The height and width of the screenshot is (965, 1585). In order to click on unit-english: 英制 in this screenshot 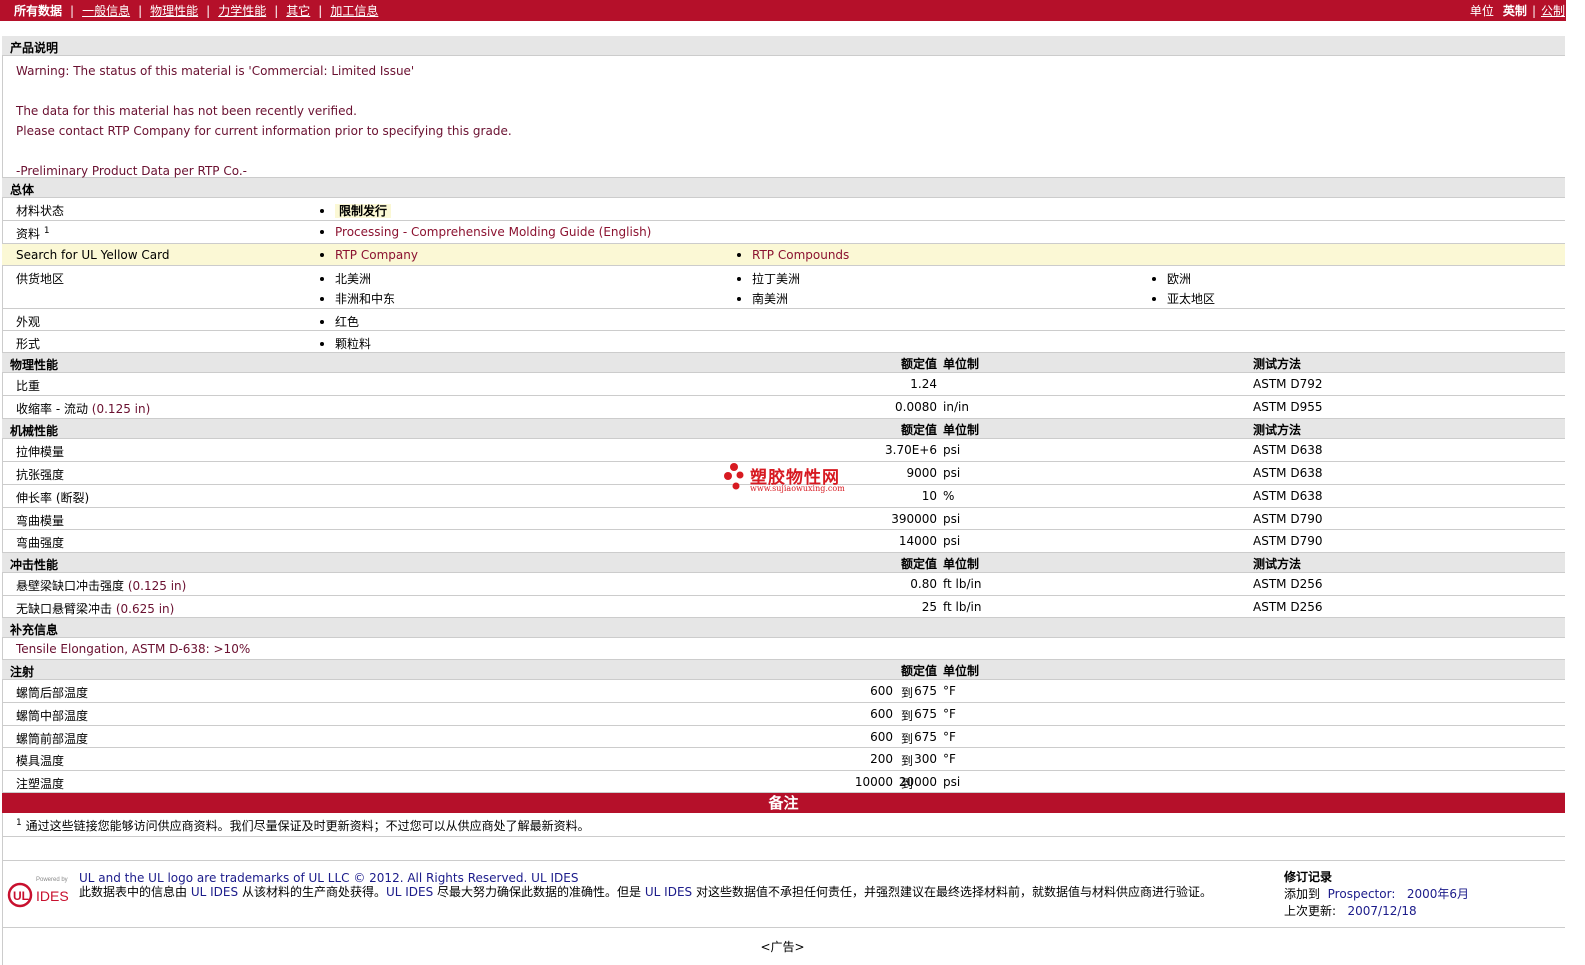, I will do `click(1515, 10)`.